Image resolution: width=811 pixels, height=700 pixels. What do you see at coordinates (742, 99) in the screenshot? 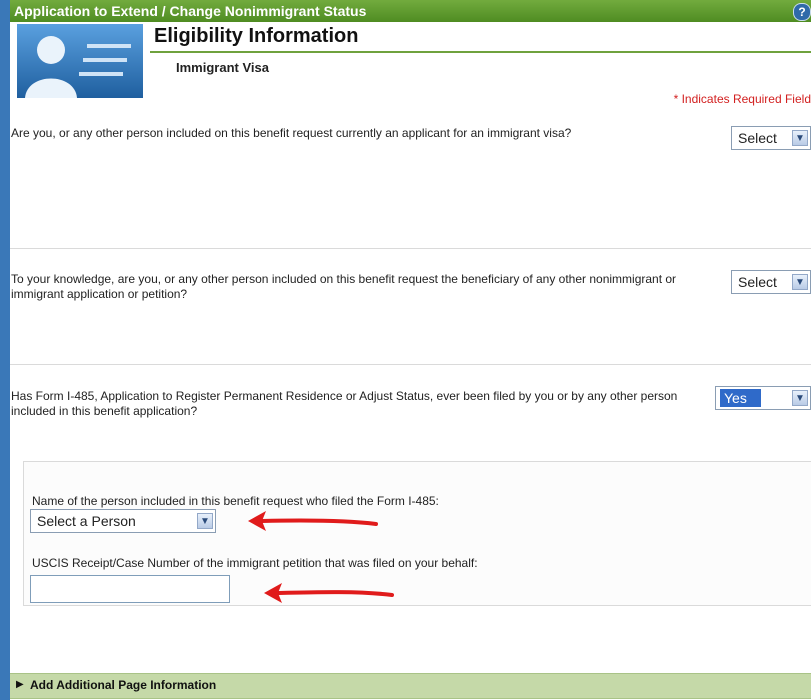
I see `required-field-note: * Indicates Required Field` at bounding box center [742, 99].